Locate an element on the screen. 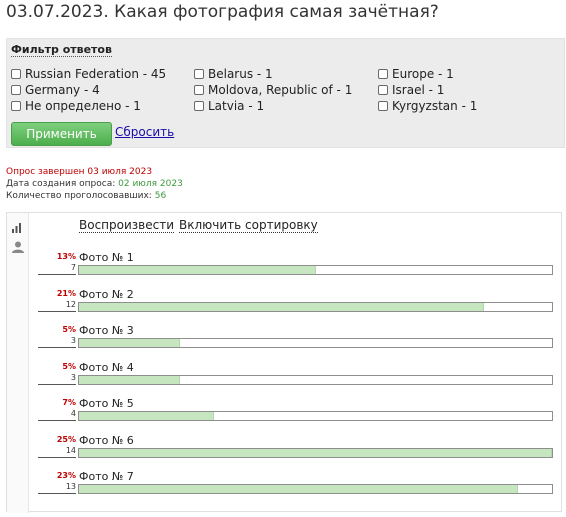 The width and height of the screenshot is (566, 517). result-row: 5% 3 Фото № 3 is located at coordinates (285, 338).